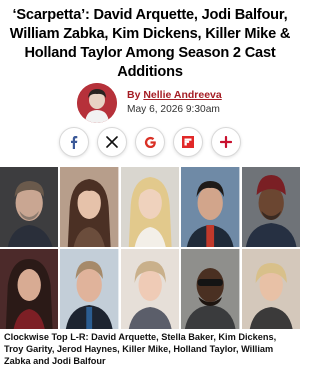 This screenshot has width=320, height=368. I want to click on flipboard-share-button, so click(188, 142).